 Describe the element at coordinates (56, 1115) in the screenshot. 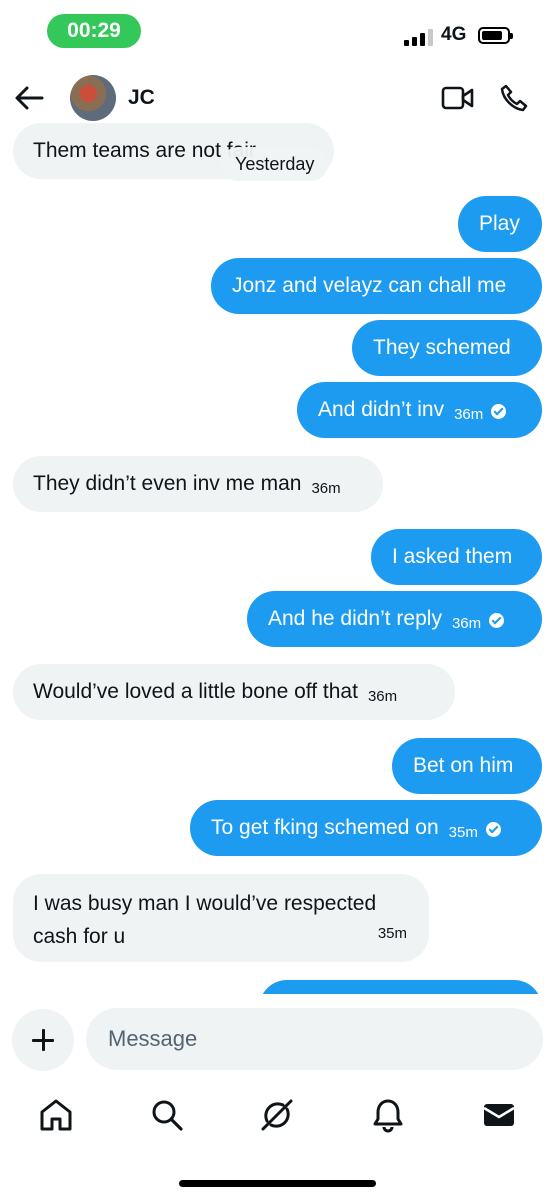

I see `home-icon` at that location.